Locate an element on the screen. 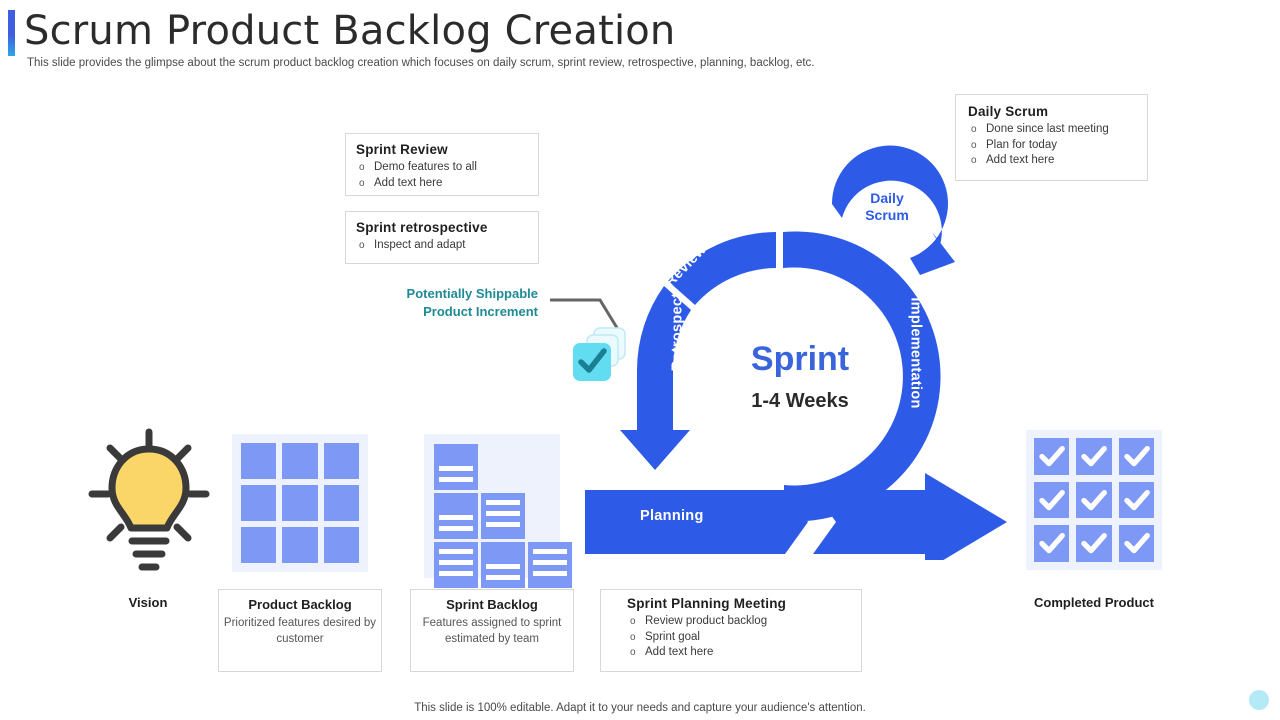 This screenshot has height=720, width=1280. label-vision: Vision is located at coordinates (148, 602).